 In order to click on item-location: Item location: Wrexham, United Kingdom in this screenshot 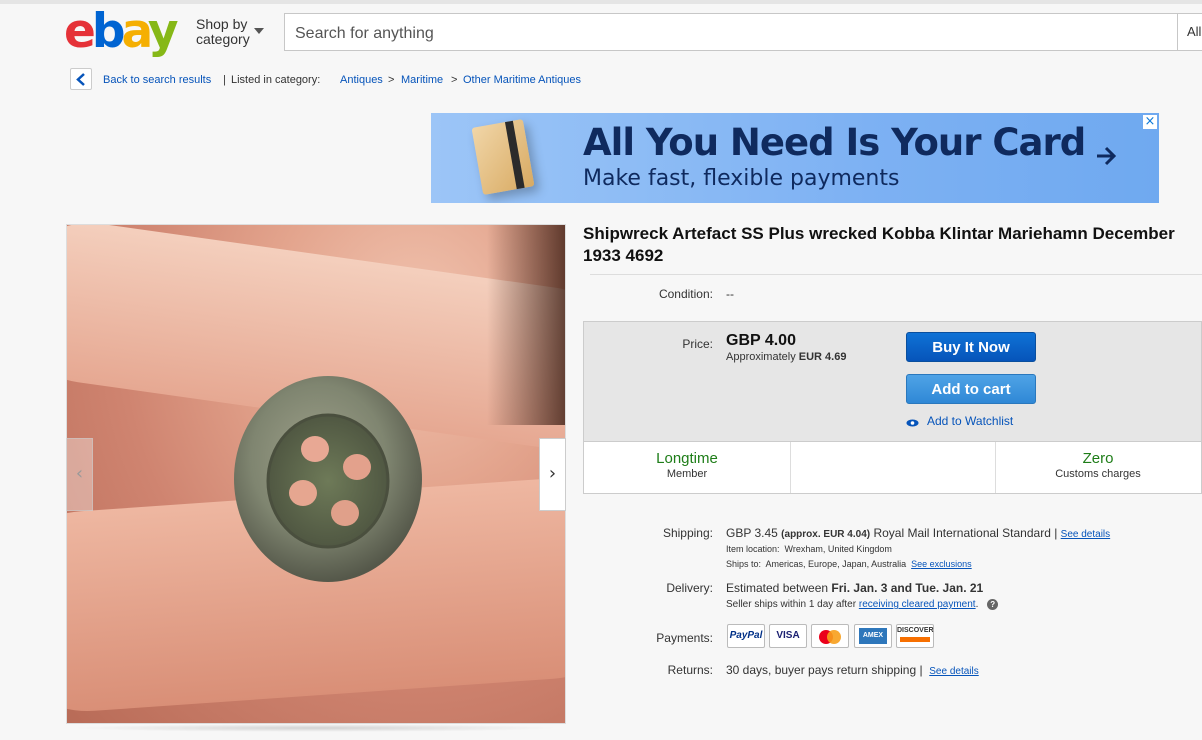, I will do `click(809, 549)`.